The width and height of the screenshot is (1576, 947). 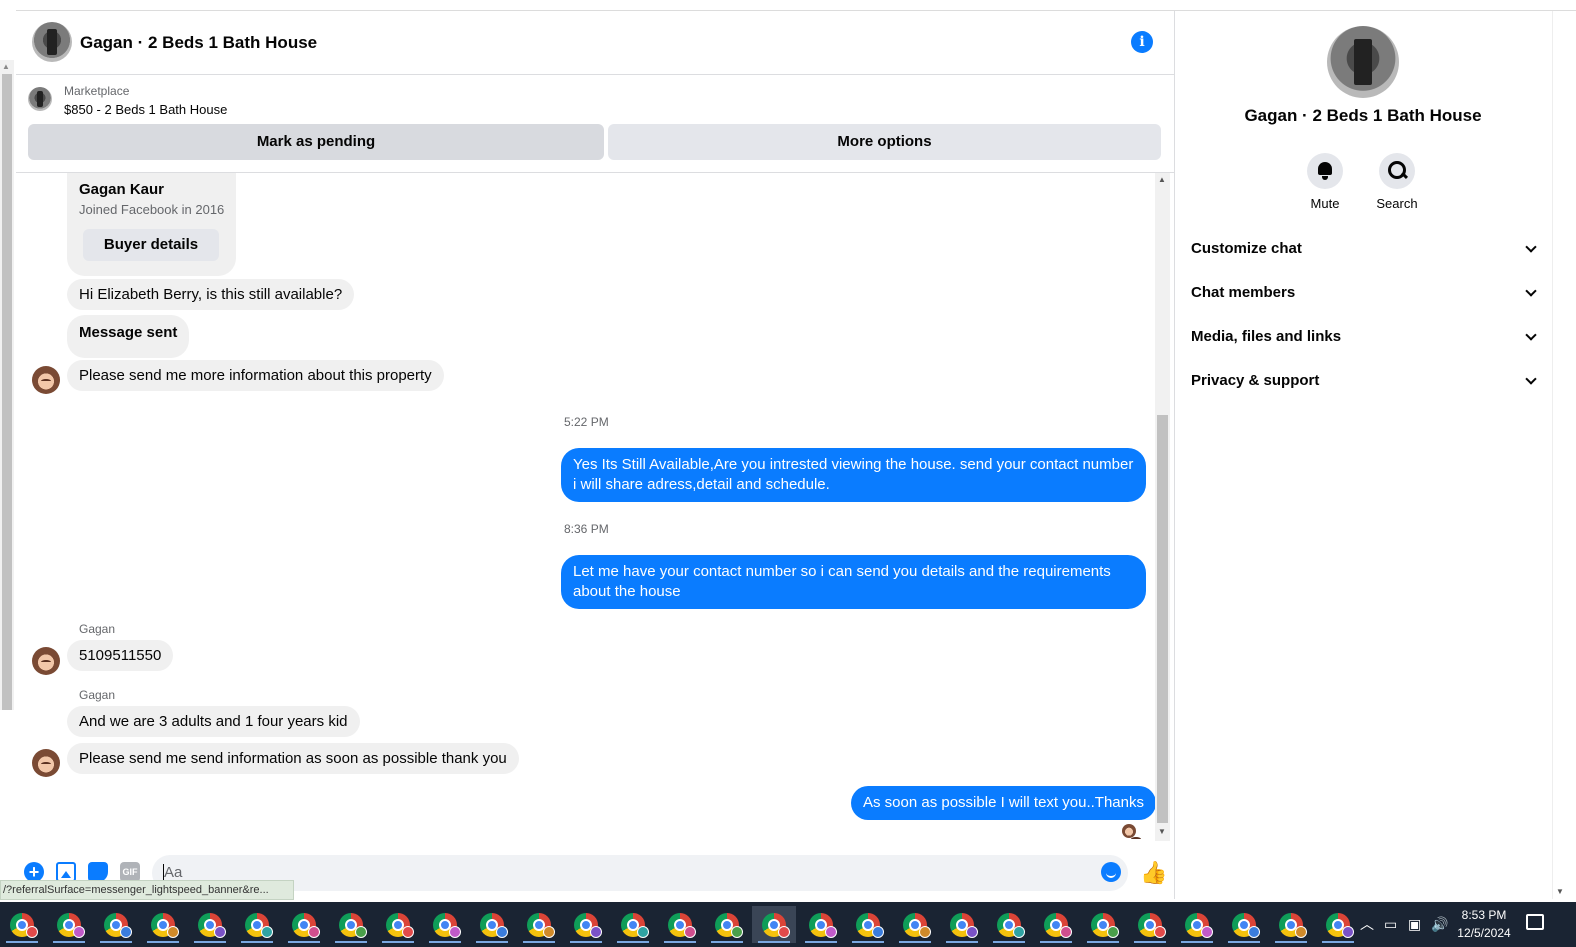 I want to click on search-icon, so click(x=1397, y=171).